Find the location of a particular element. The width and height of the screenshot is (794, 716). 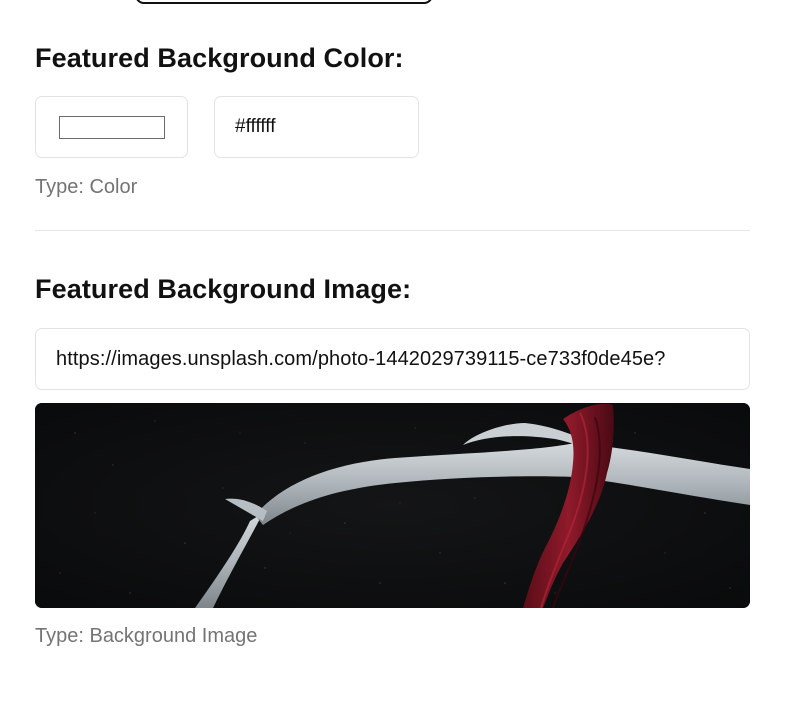

image-type-label: Type: Background Image is located at coordinates (146, 636).